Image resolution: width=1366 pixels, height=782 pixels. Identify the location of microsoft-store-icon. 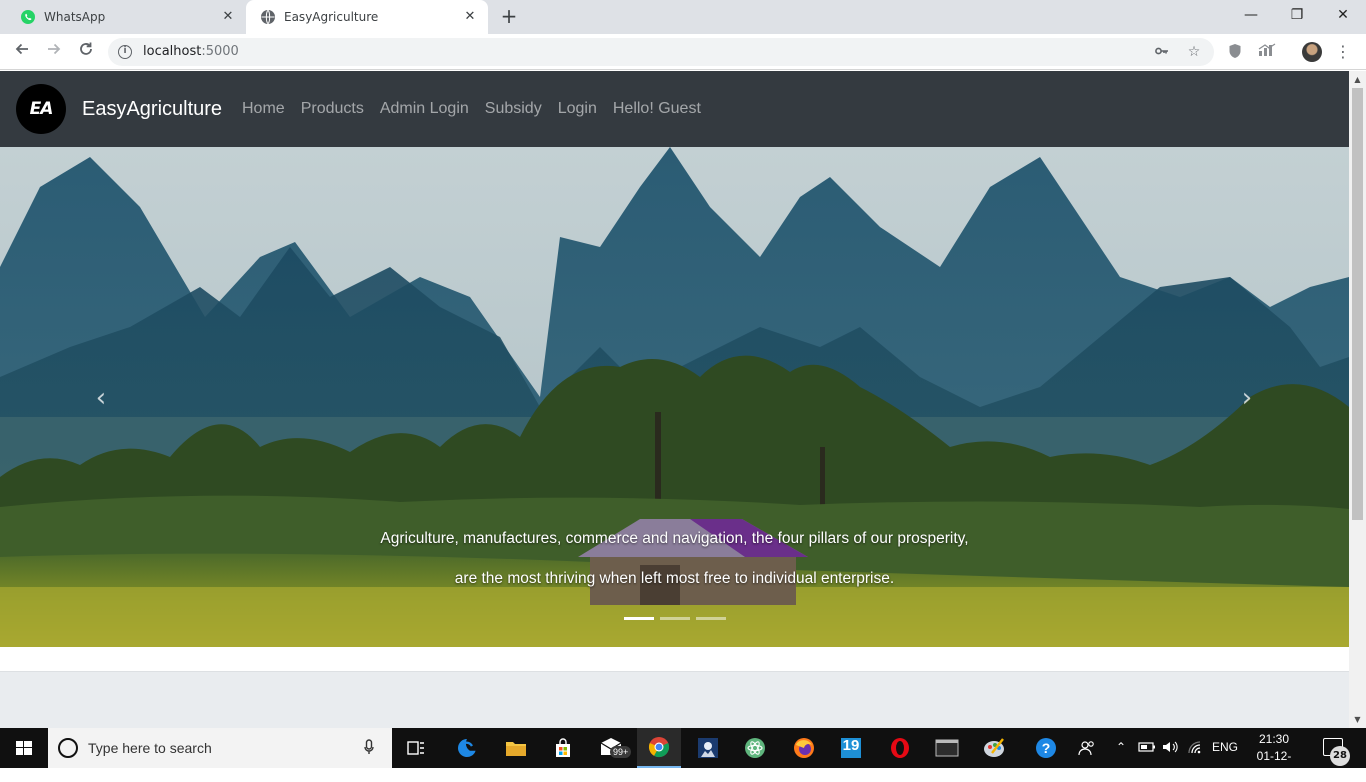
(563, 748).